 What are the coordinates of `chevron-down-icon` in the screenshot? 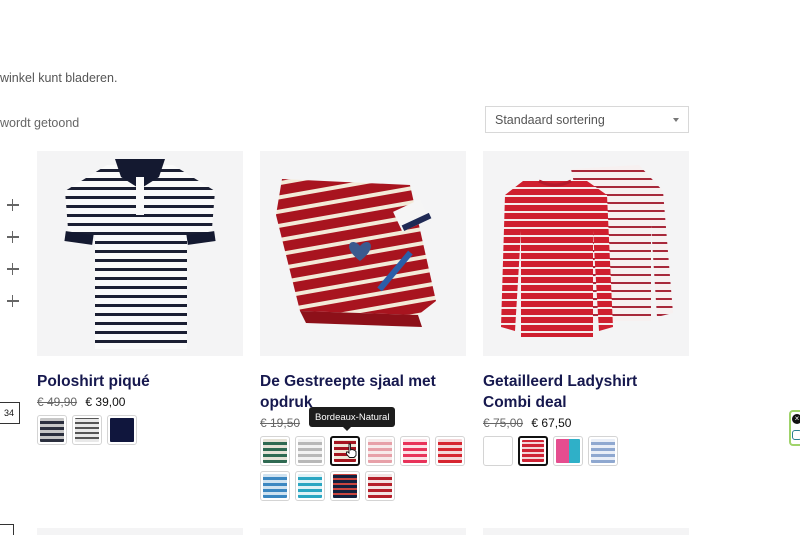 It's located at (676, 119).